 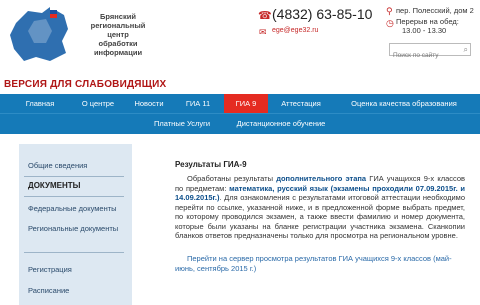 What do you see at coordinates (149, 103) in the screenshot?
I see `nav-item-news: Новости` at bounding box center [149, 103].